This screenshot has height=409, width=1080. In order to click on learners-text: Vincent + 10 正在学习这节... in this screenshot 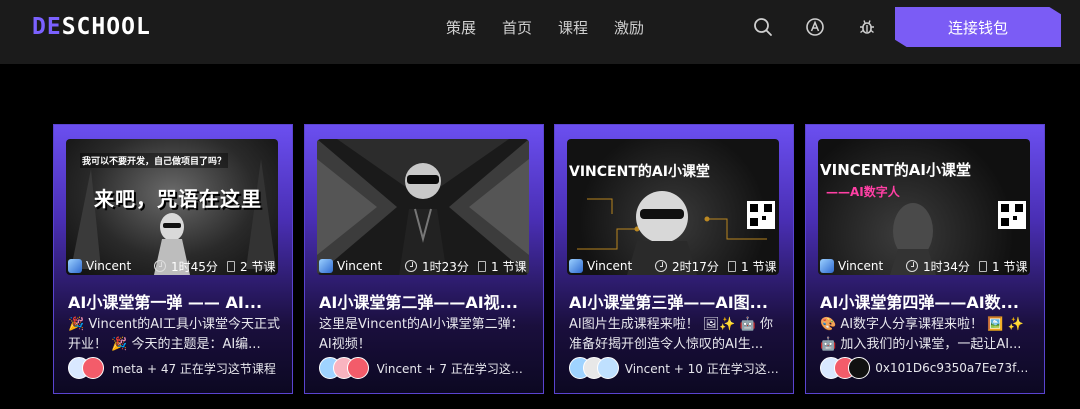, I will do `click(703, 368)`.